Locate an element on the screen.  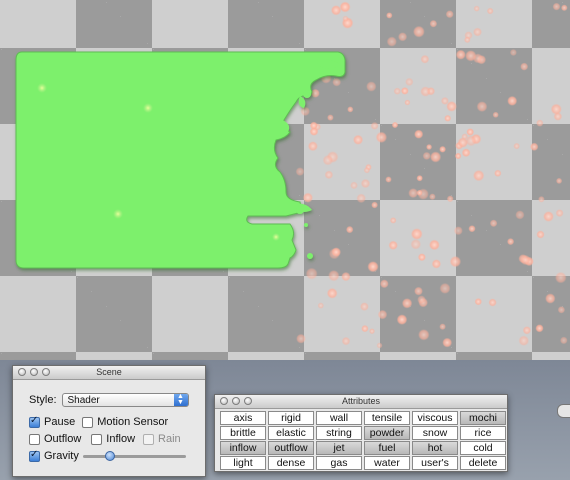
style-select: Shader ▲ ▼ is located at coordinates (125, 400).